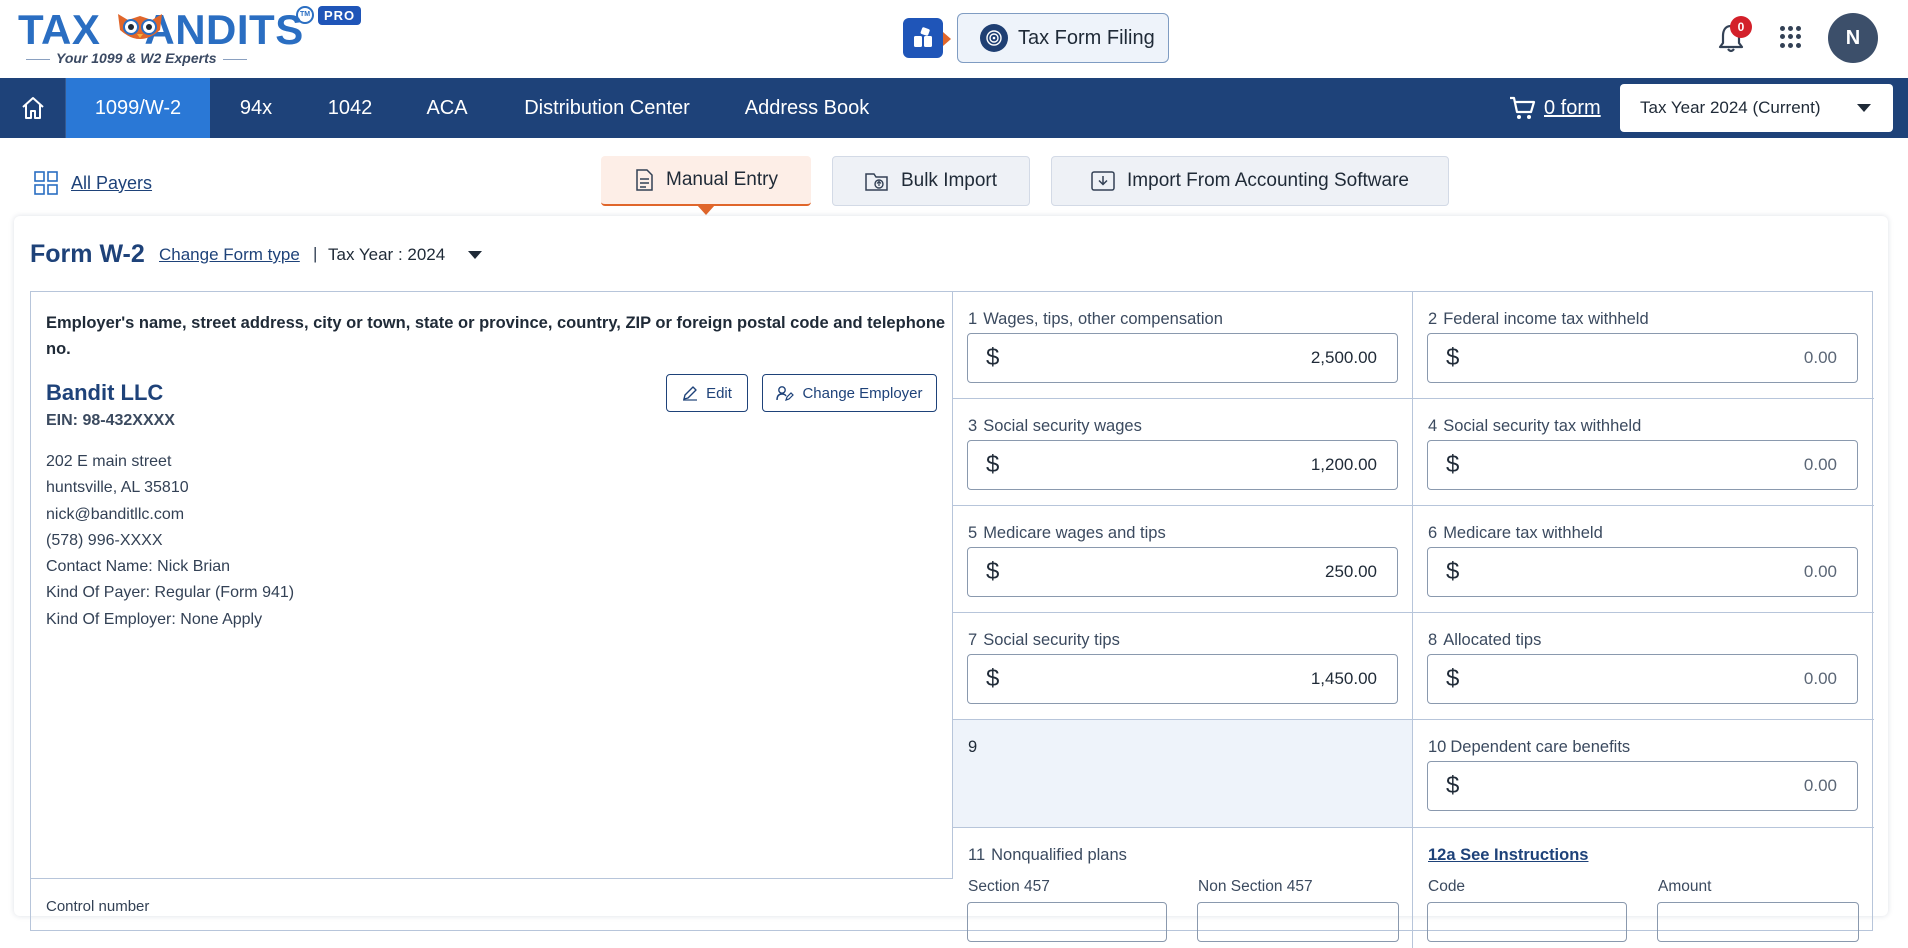  I want to click on dependent-care-value: 0.00, so click(1820, 785).